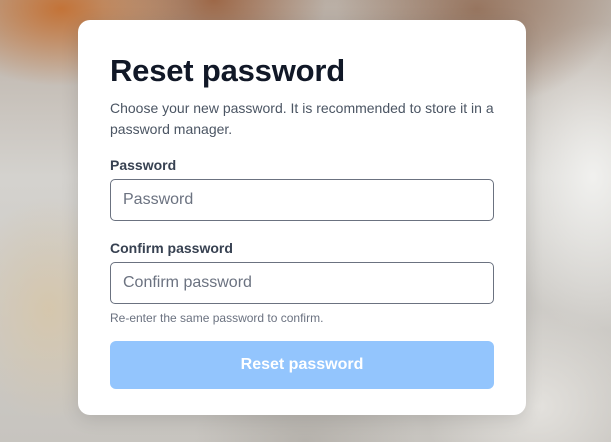  I want to click on password-label: Password, so click(143, 165).